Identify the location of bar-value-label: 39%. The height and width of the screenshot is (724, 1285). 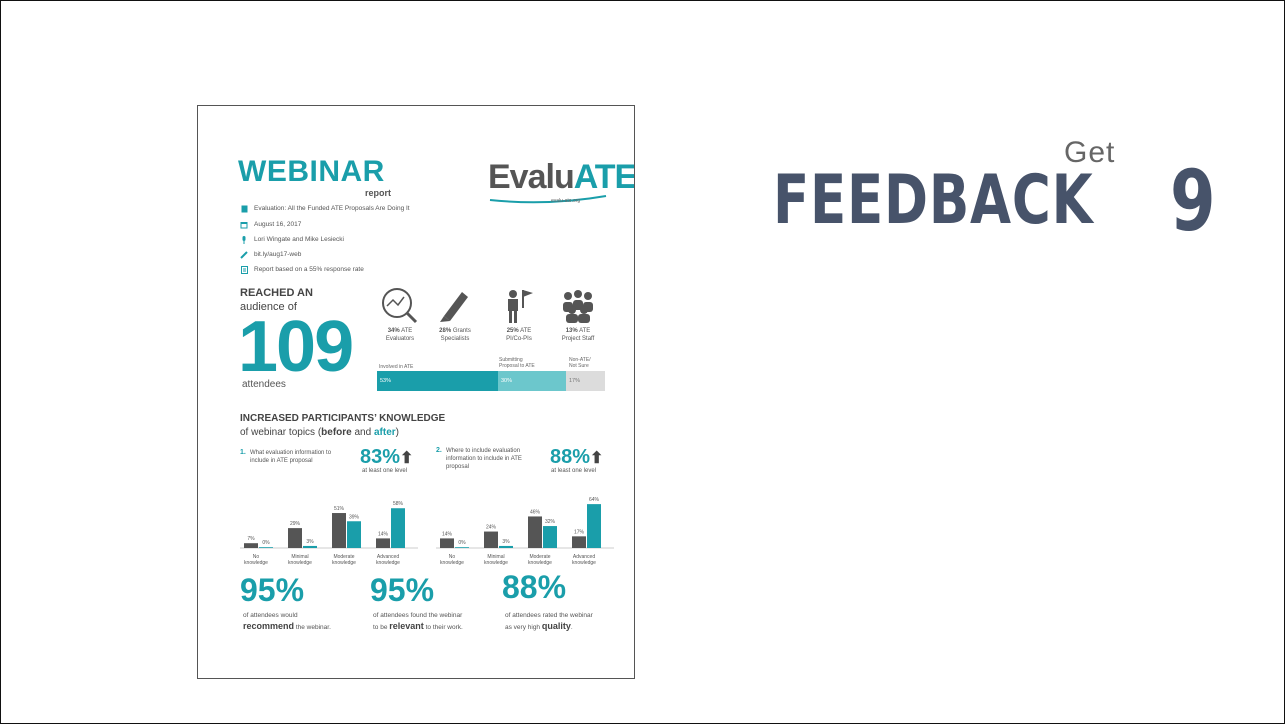
(354, 517).